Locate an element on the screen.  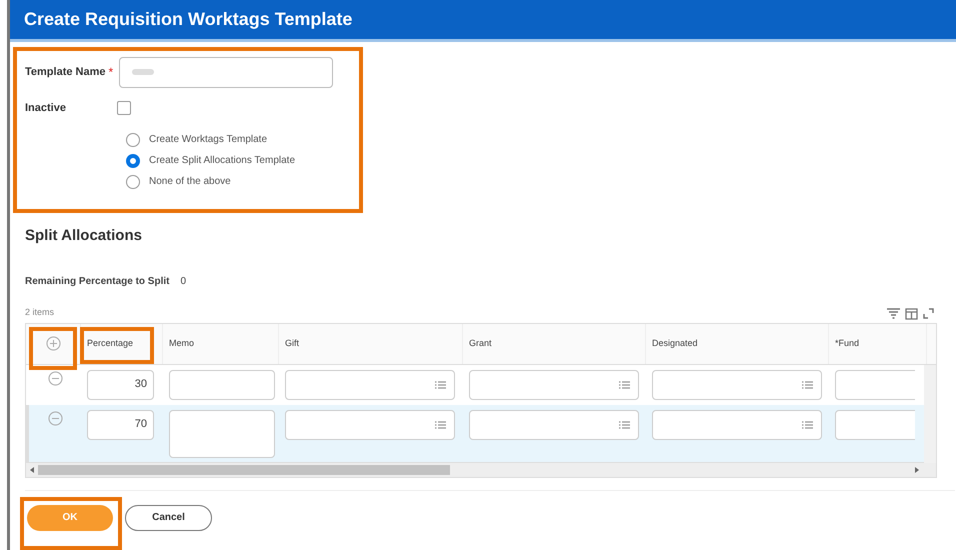
required-mark: * is located at coordinates (111, 72).